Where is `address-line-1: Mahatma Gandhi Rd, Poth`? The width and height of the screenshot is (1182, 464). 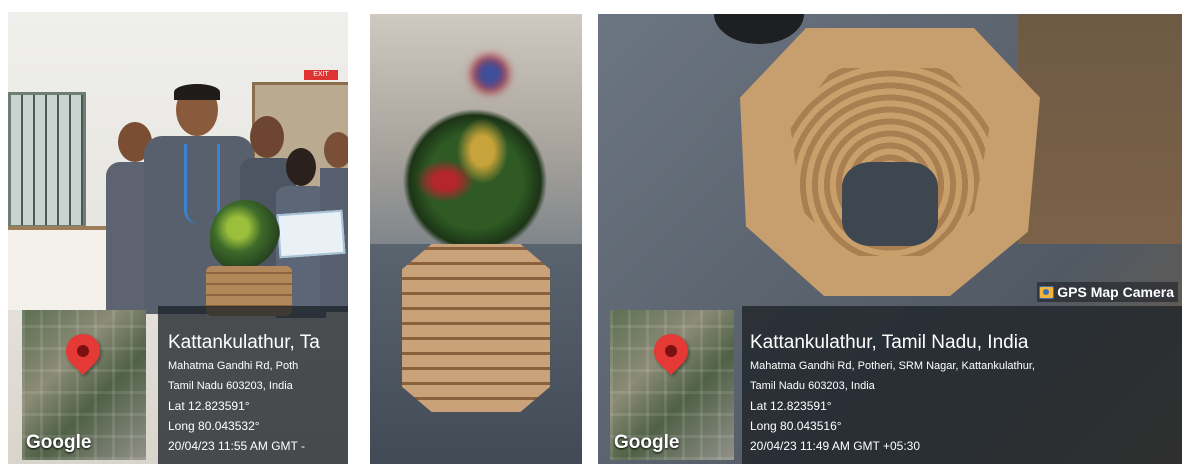 address-line-1: Mahatma Gandhi Rd, Poth is located at coordinates (233, 366).